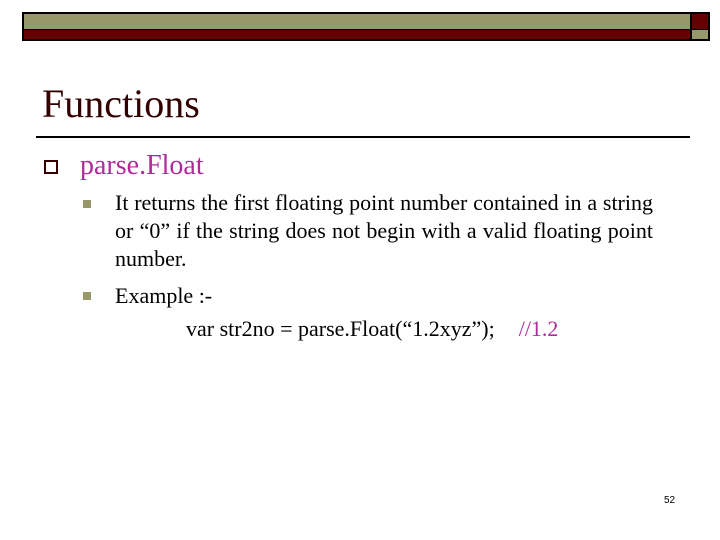 Image resolution: width=720 pixels, height=540 pixels. Describe the element at coordinates (700, 34) in the screenshot. I see `header-olive-block` at that location.